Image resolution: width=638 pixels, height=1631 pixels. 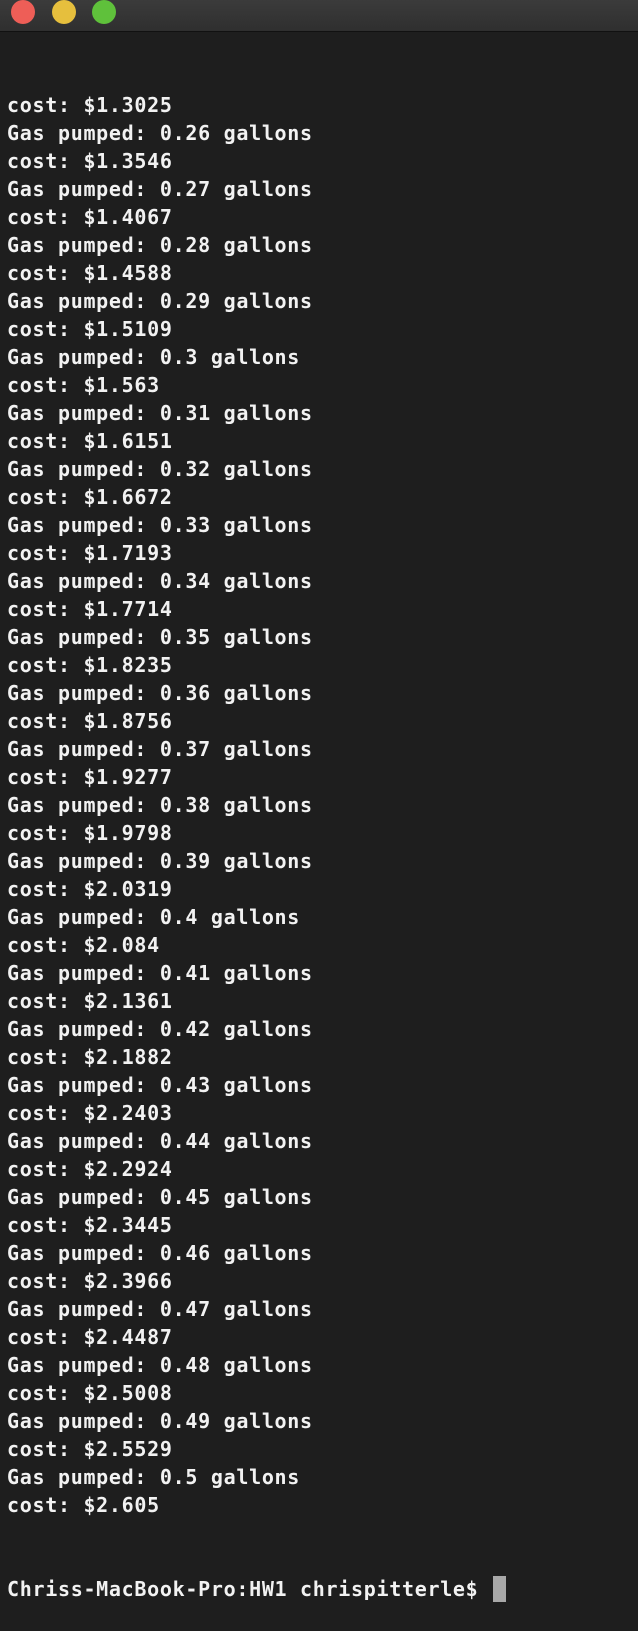 I want to click on terminal-line: Gas pumped: 0.26 gallons, so click(x=160, y=133).